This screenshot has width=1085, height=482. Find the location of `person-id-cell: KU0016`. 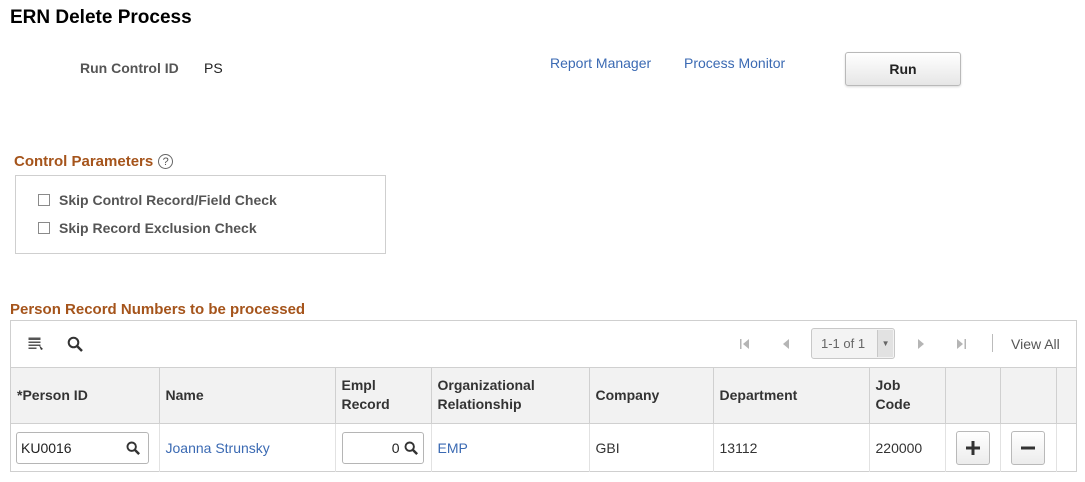

person-id-cell: KU0016 is located at coordinates (85, 447).